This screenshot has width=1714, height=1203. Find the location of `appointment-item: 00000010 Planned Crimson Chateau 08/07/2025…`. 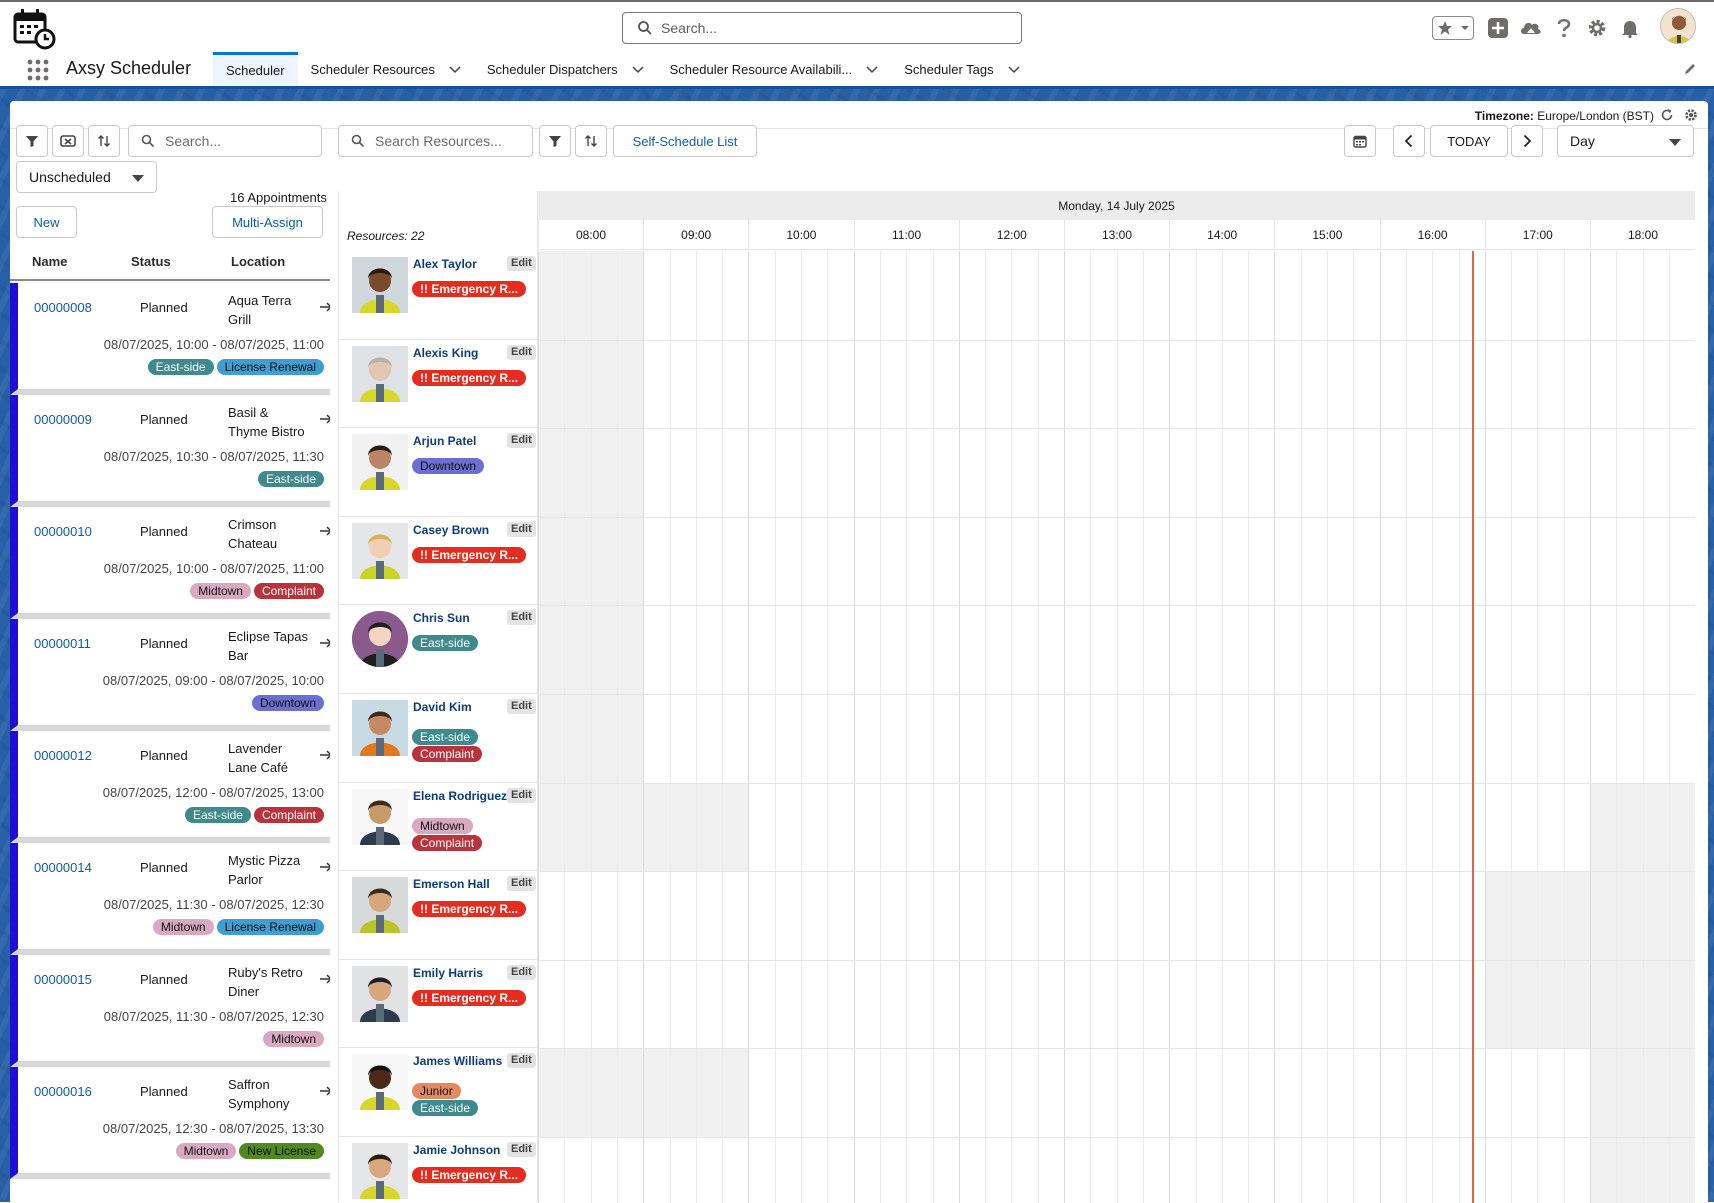

appointment-item: 00000010 Planned Crimson Chateau 08/07/2025… is located at coordinates (170, 563).